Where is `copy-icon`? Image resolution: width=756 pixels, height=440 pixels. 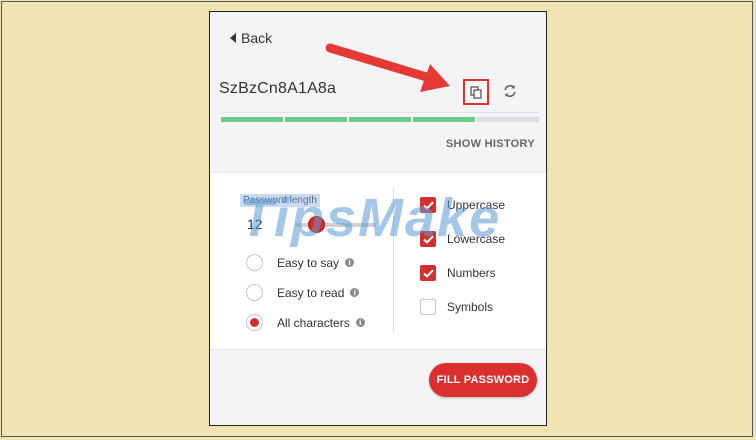
copy-icon is located at coordinates (476, 92).